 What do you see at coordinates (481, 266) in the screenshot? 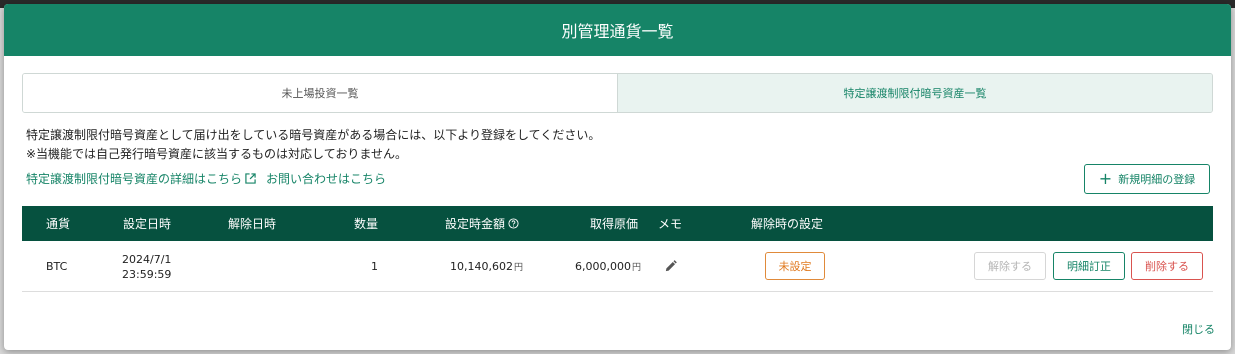
I see `cell-set-amount-value: 10,140,602` at bounding box center [481, 266].